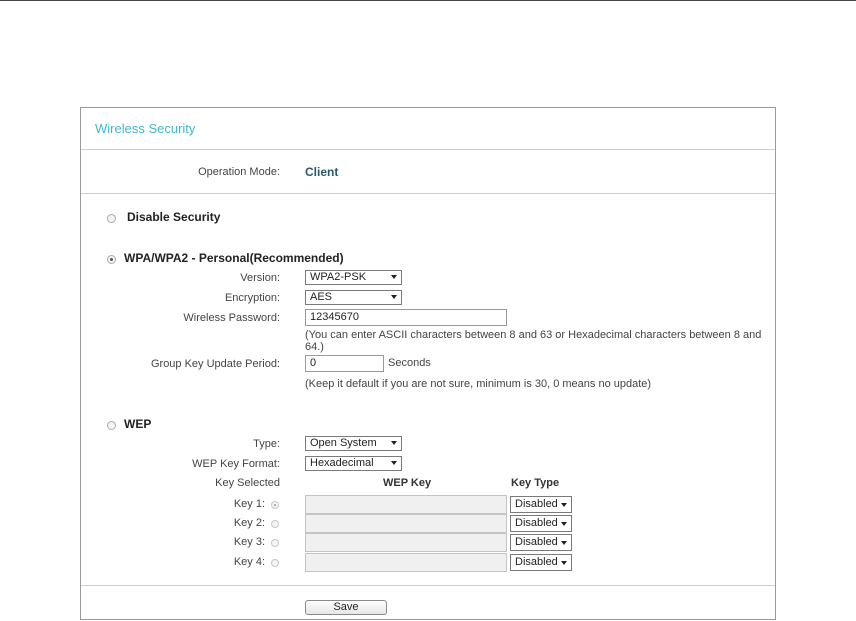 The height and width of the screenshot is (621, 856). What do you see at coordinates (338, 277) in the screenshot?
I see `version-select-value: WPA2-PSK` at bounding box center [338, 277].